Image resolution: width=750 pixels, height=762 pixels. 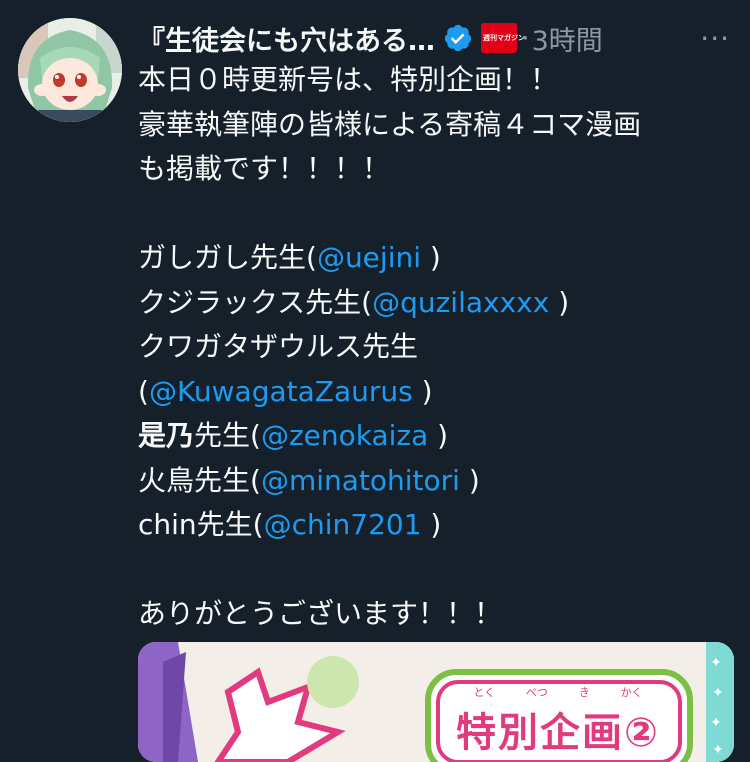 I want to click on mention-link: @quzilaxxxx, so click(x=460, y=302).